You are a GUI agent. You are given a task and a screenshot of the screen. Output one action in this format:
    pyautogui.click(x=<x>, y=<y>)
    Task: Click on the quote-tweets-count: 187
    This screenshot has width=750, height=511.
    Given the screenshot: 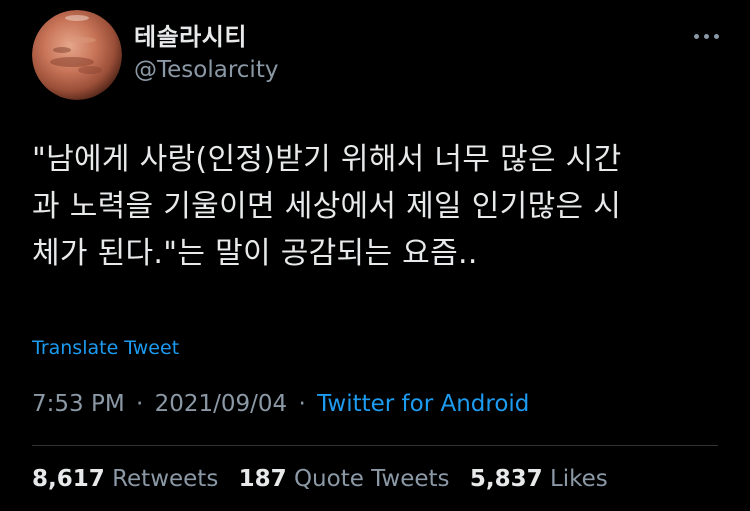 What is the action you would take?
    pyautogui.click(x=262, y=479)
    